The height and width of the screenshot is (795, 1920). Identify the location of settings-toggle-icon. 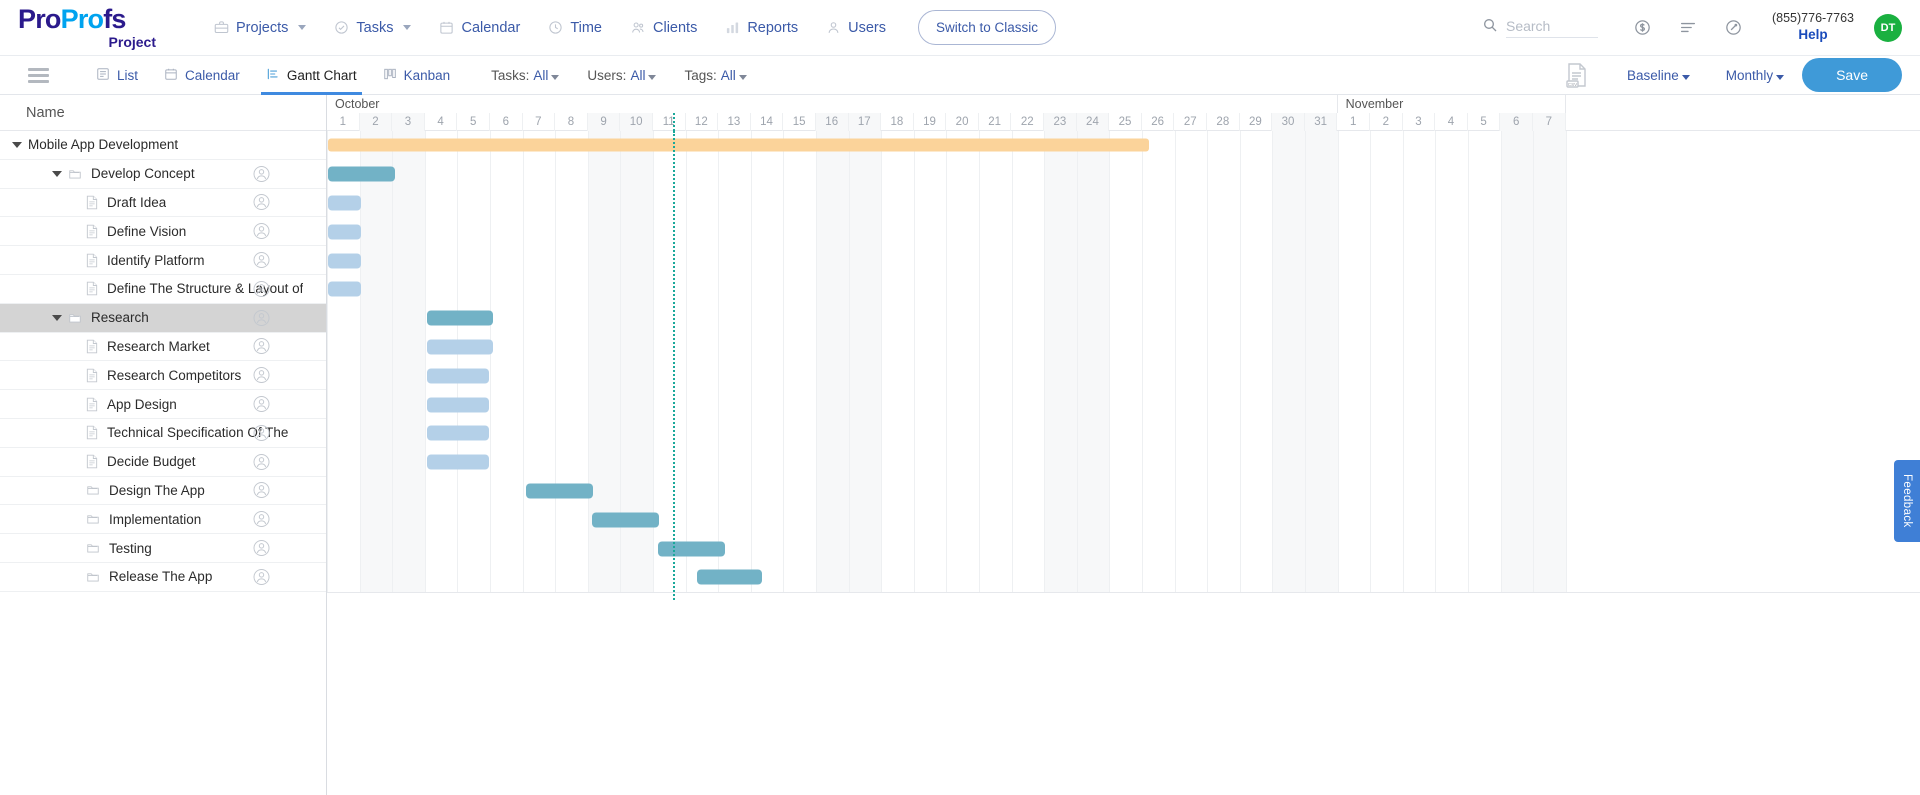
(1733, 27).